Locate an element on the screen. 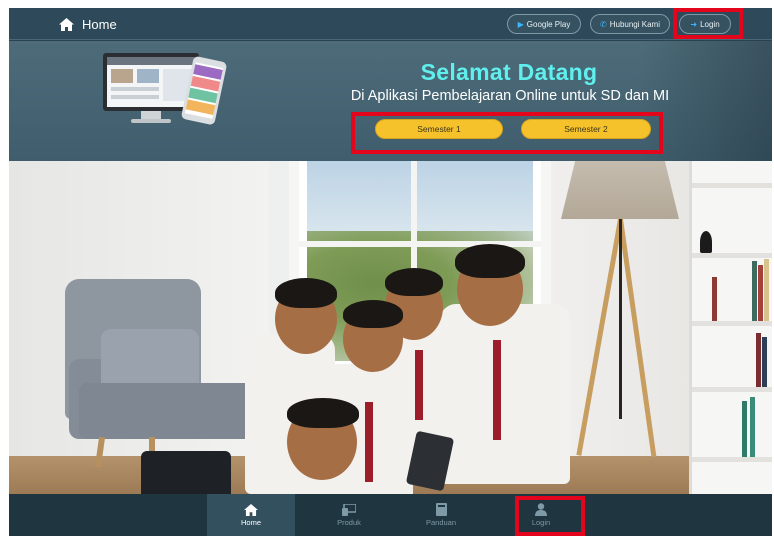 The width and height of the screenshot is (774, 536). hero-title: Selamat Datang is located at coordinates (509, 72).